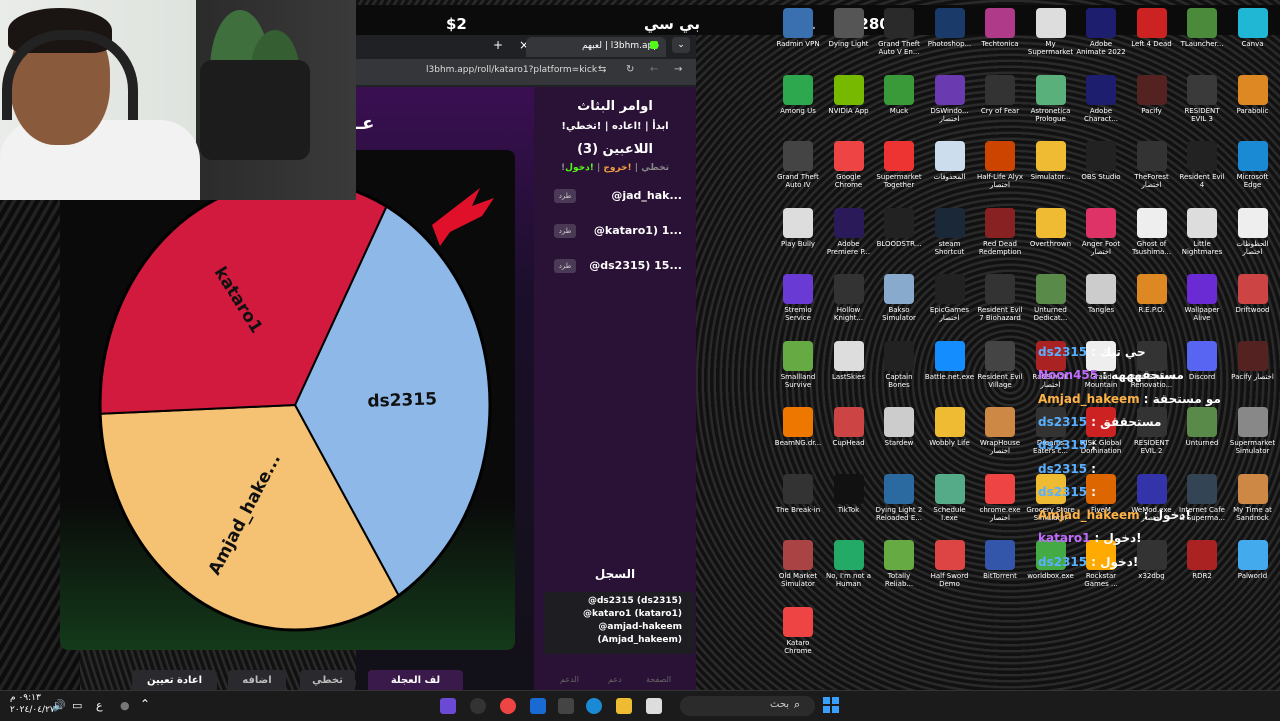 The image size is (1280, 721). Describe the element at coordinates (849, 434) in the screenshot. I see `desktop-icon: CupHead` at that location.